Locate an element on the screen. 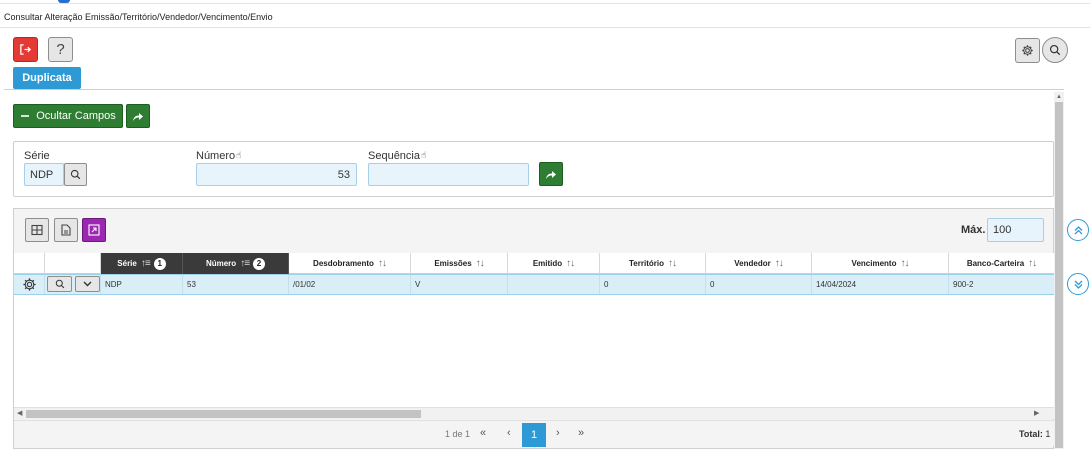 Image resolution: width=1090 pixels, height=449 pixels. column-header-vendedor: Vendedor ↑↓ is located at coordinates (759, 263).